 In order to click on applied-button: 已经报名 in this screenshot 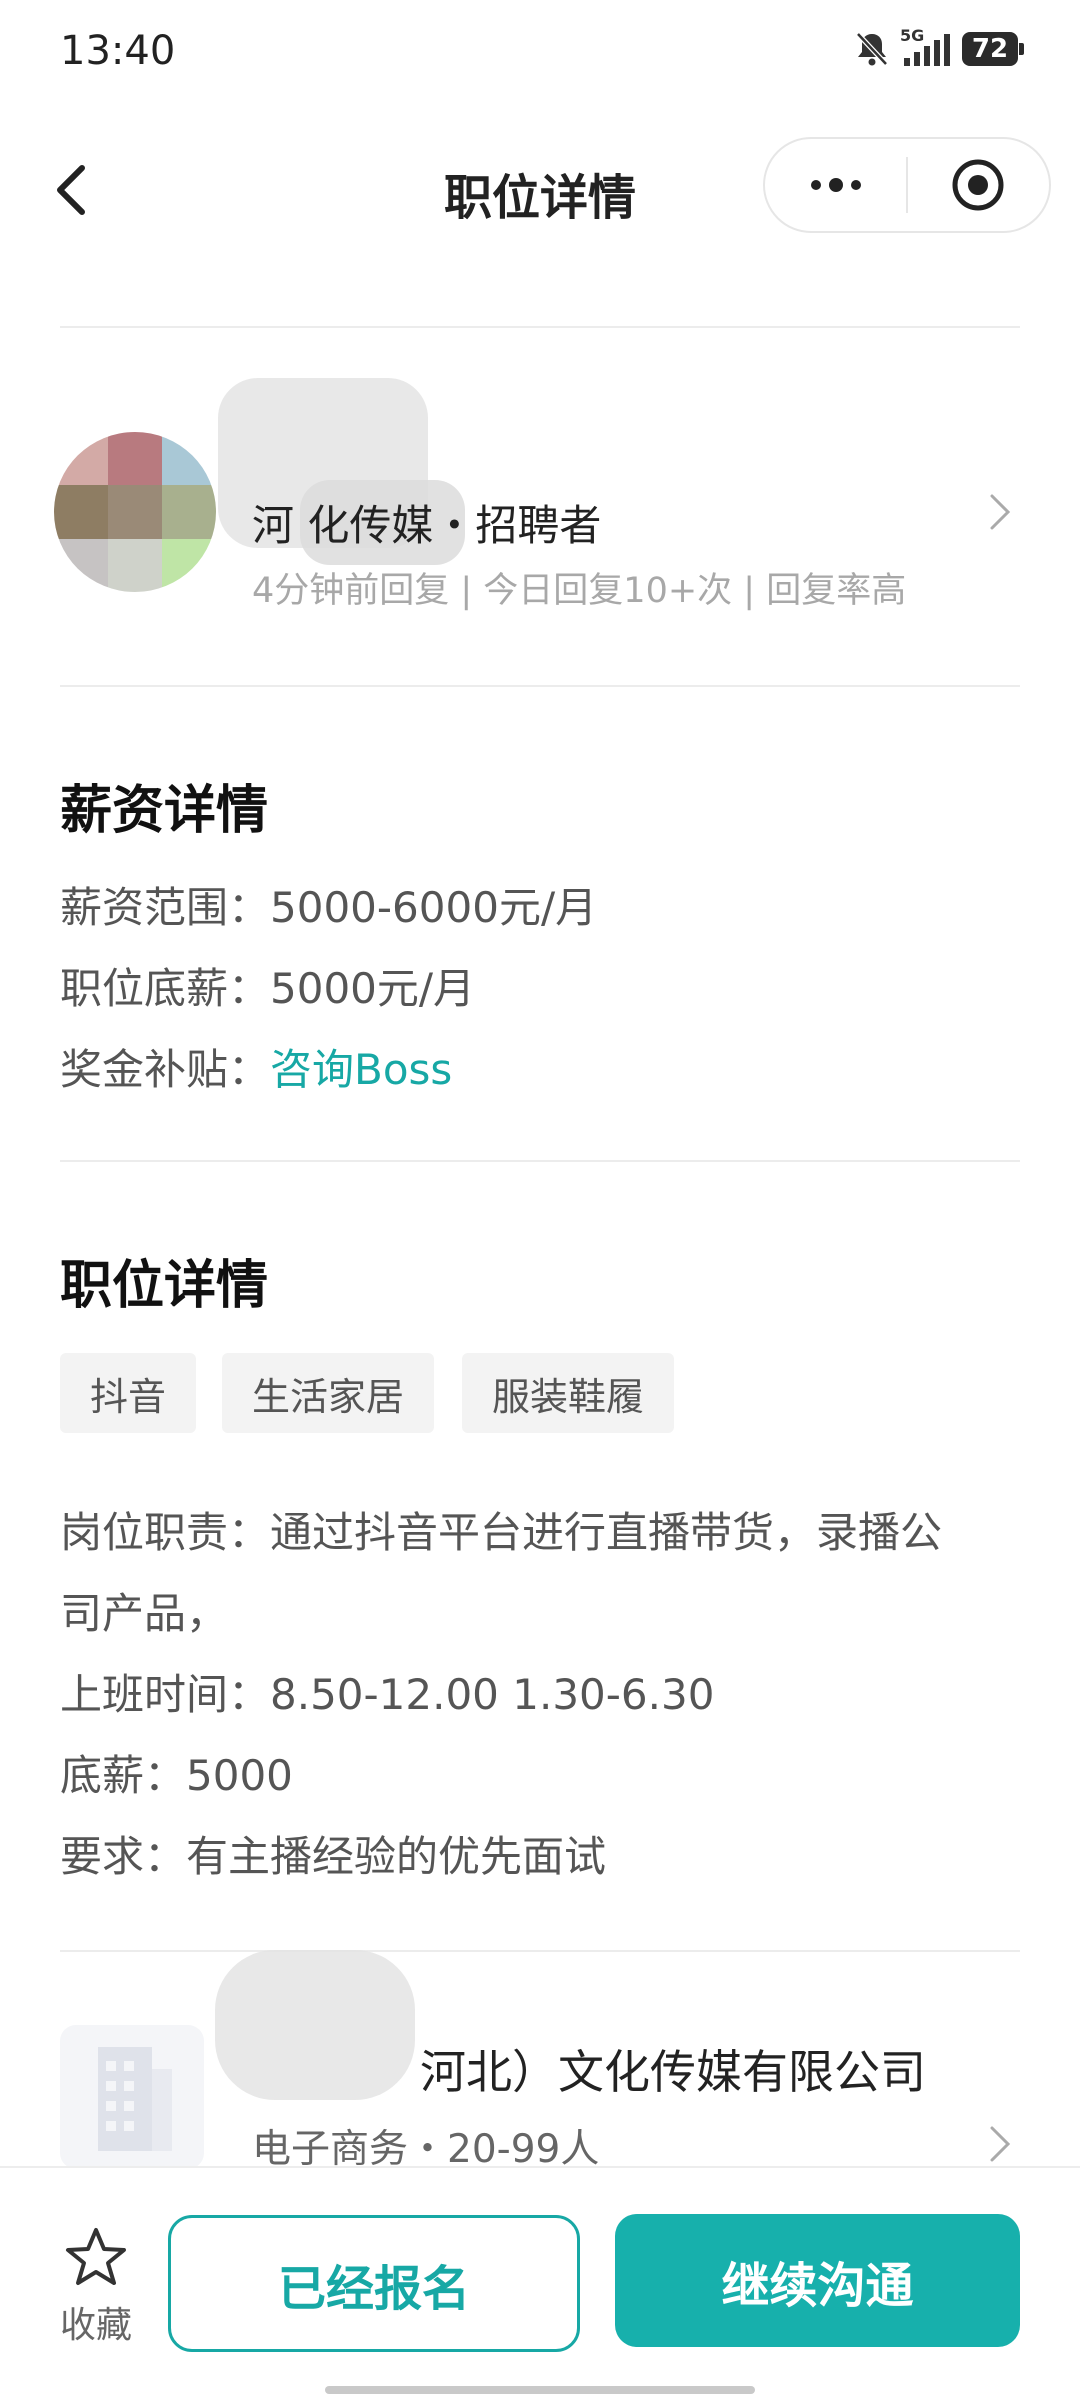, I will do `click(374, 2283)`.